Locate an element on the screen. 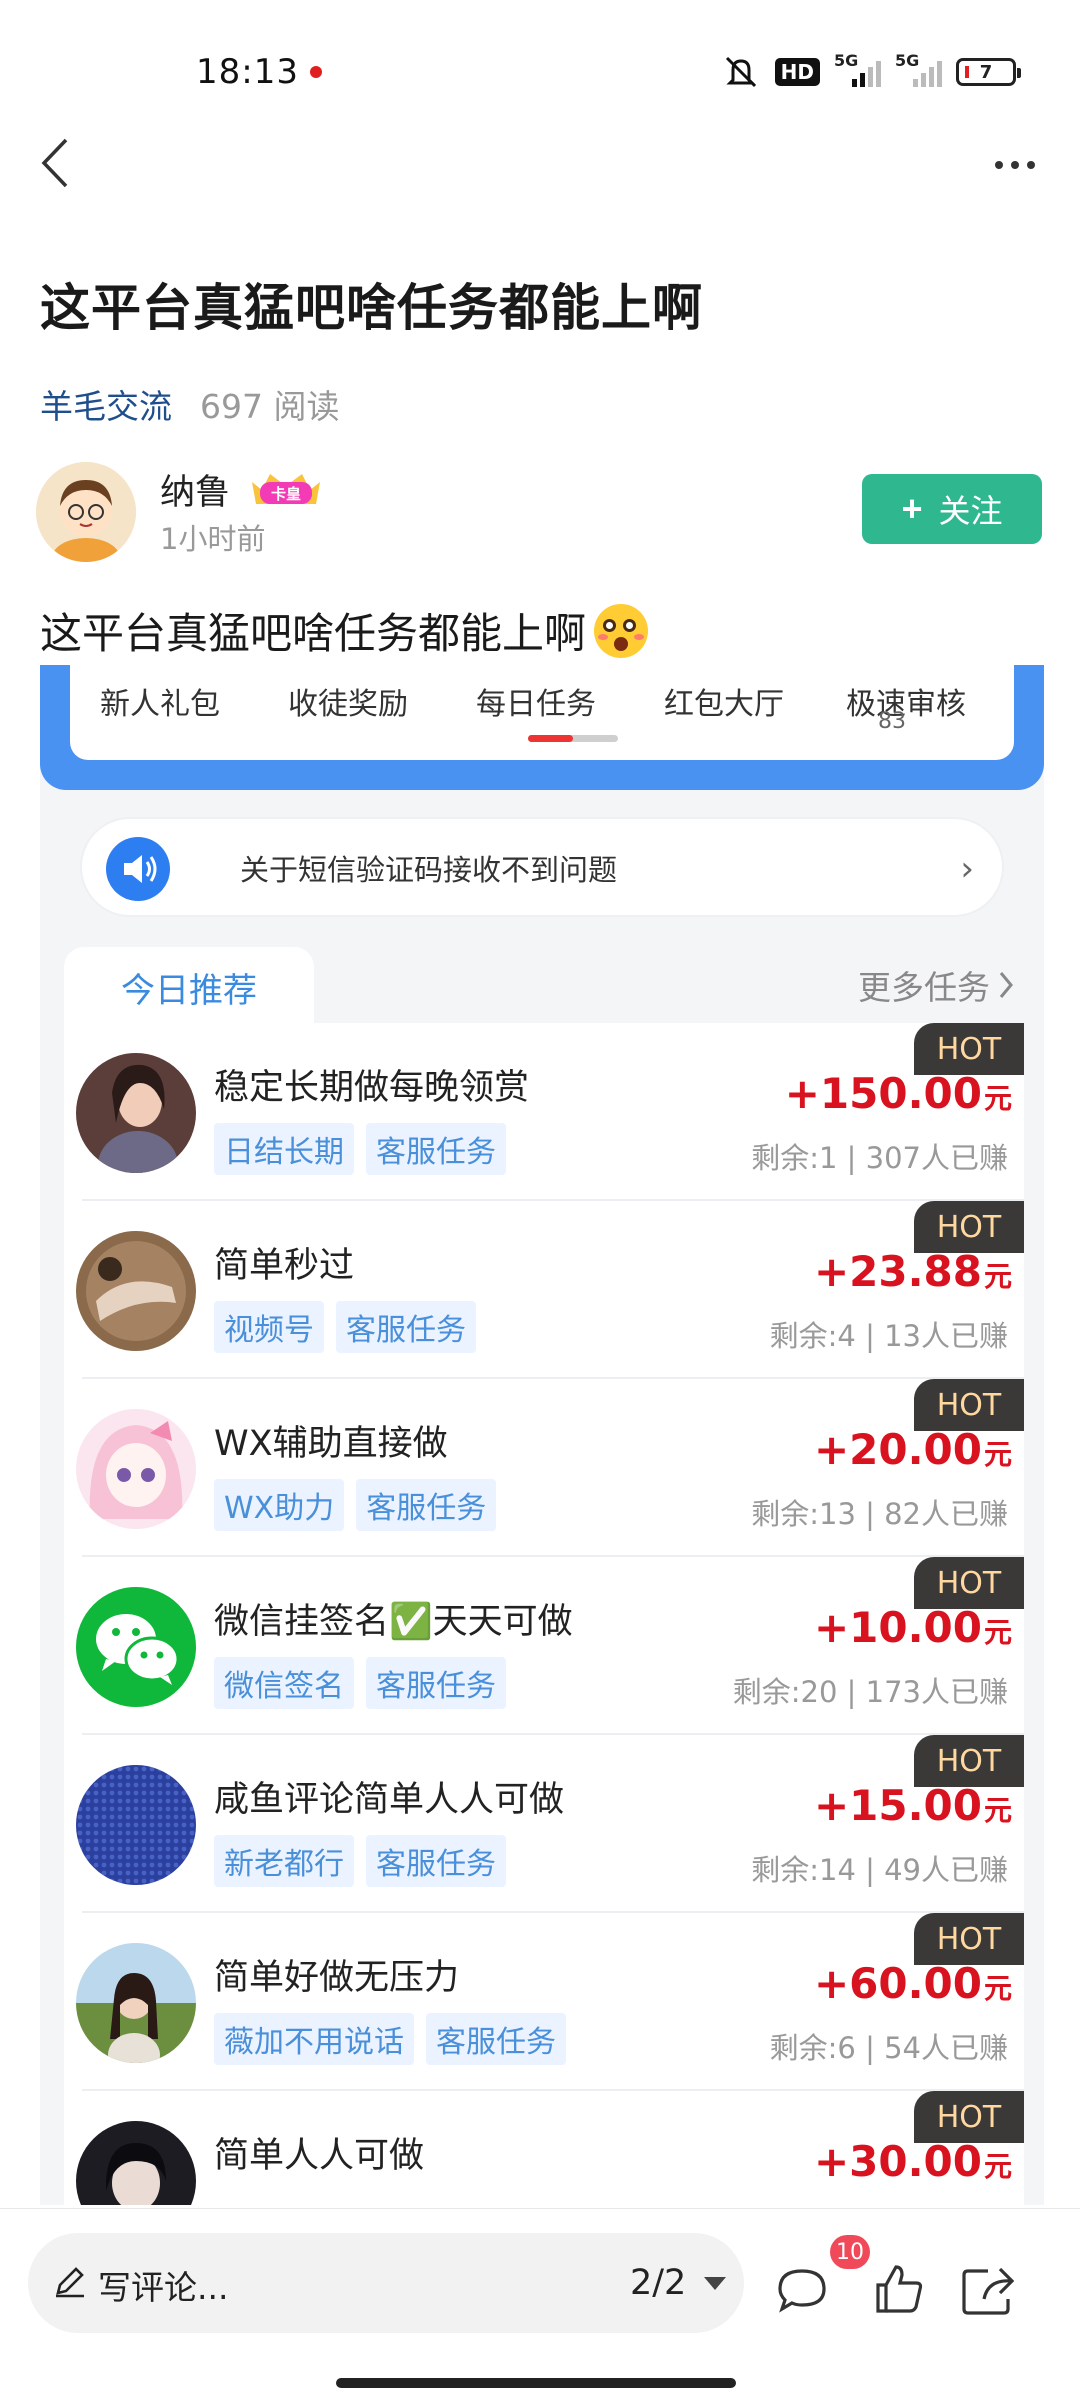 This screenshot has width=1080, height=2400. notice-bar: 关于短信验证码接收不到问题 › is located at coordinates (542, 867).